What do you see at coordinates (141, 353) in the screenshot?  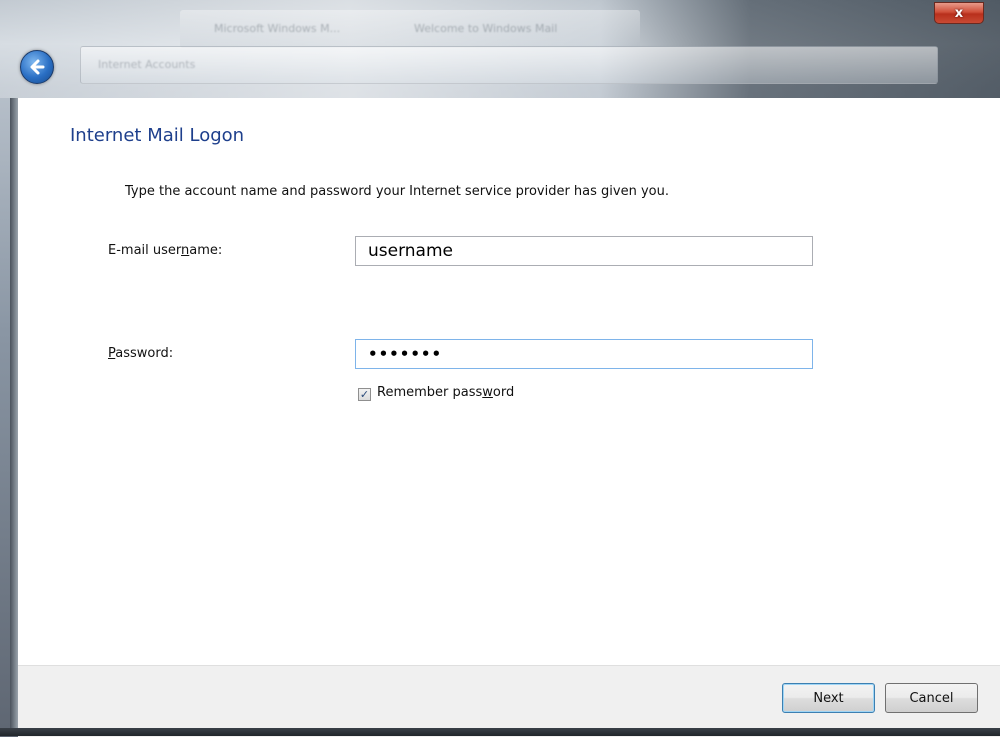 I see `password-label: Password:` at bounding box center [141, 353].